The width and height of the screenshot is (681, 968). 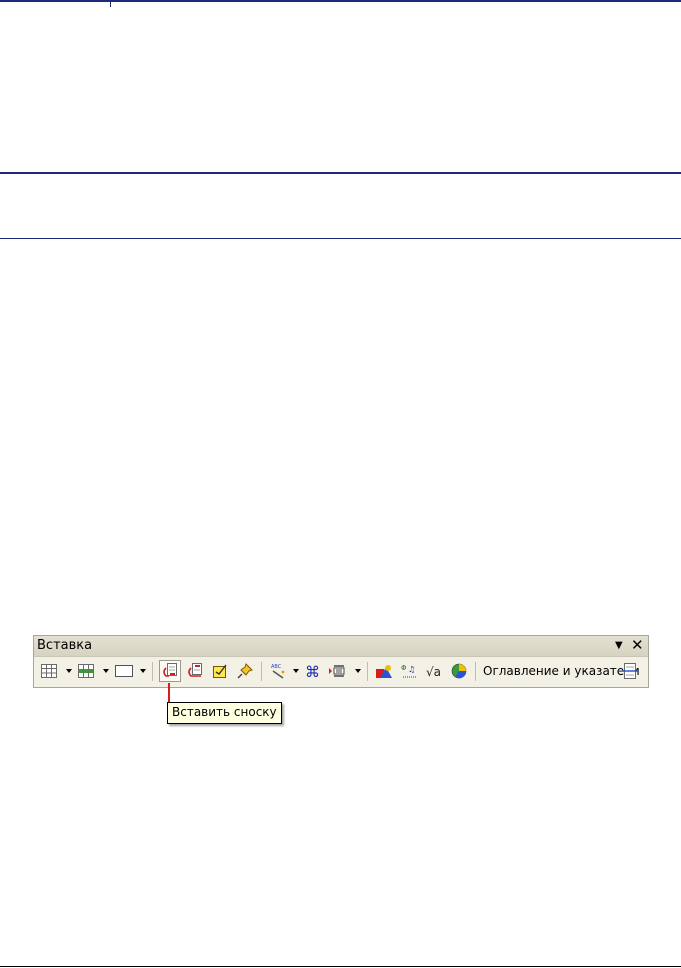 What do you see at coordinates (619, 645) in the screenshot?
I see `toolbar-options-icon: ▼` at bounding box center [619, 645].